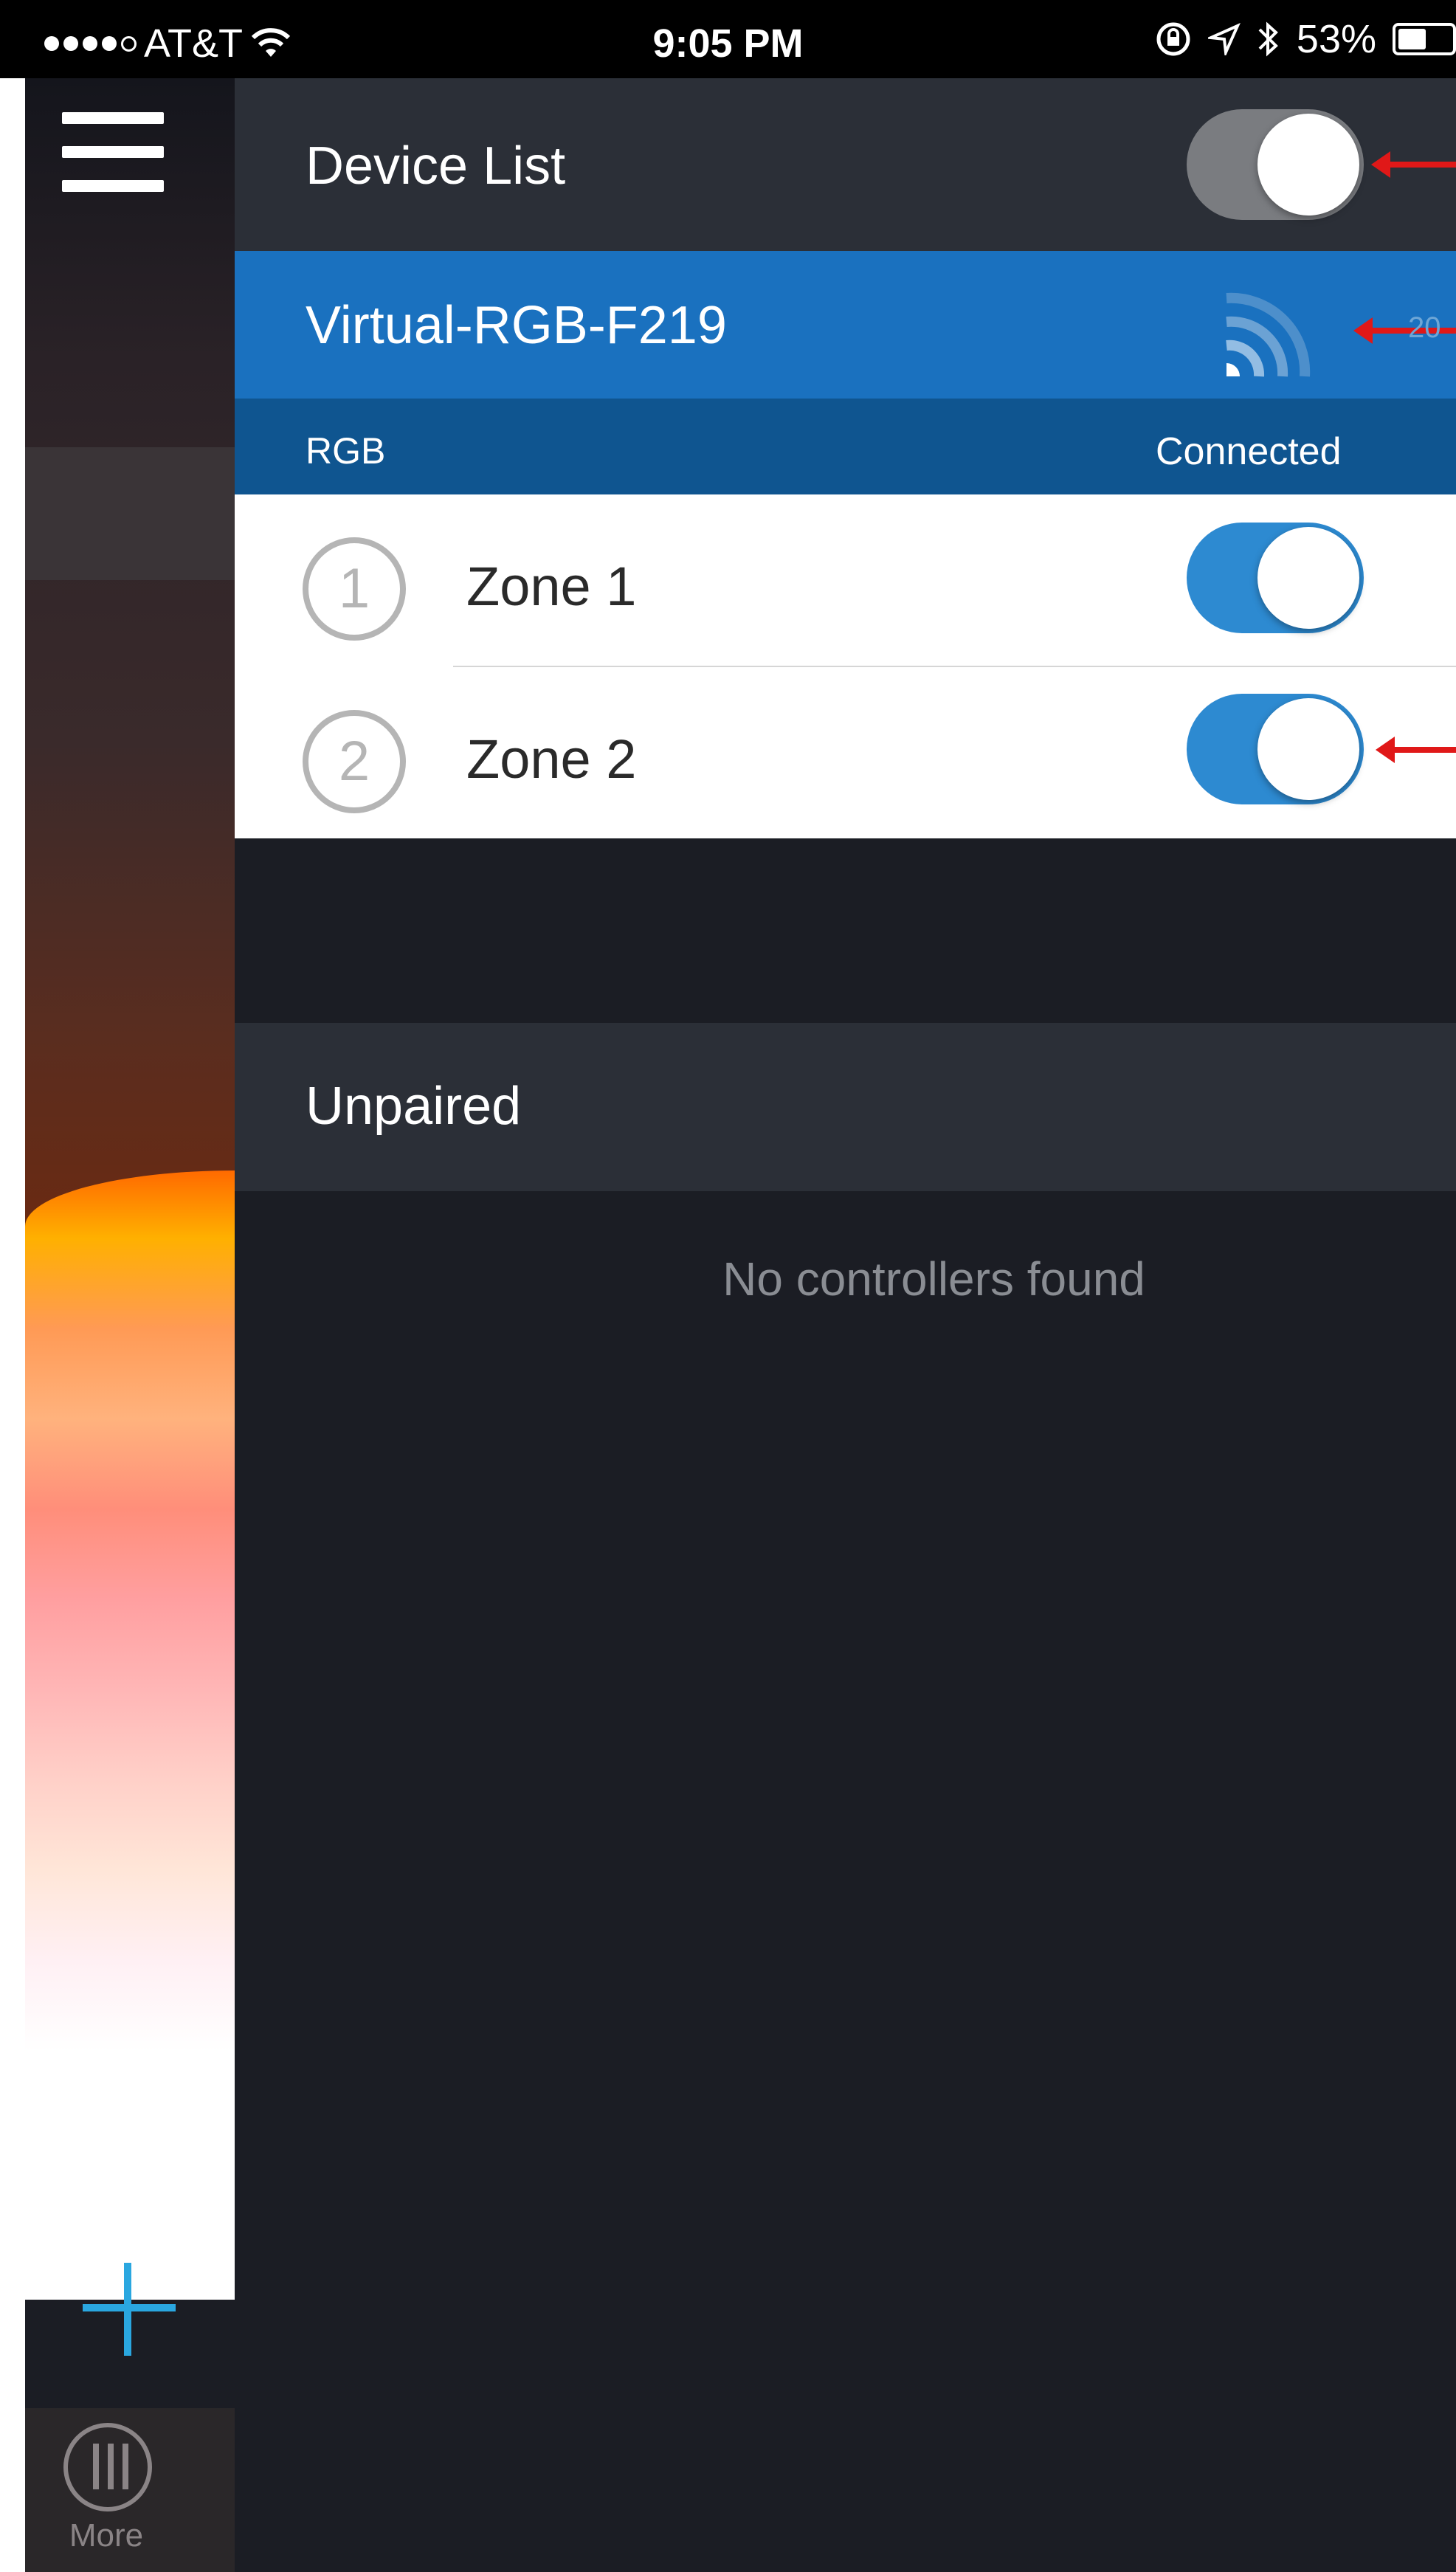  What do you see at coordinates (436, 166) in the screenshot?
I see `device-list-title: Device List` at bounding box center [436, 166].